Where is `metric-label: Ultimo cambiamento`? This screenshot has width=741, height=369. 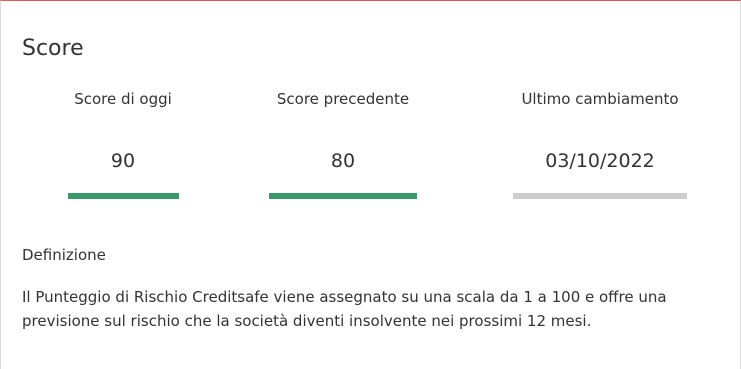
metric-label: Ultimo cambiamento is located at coordinates (600, 99).